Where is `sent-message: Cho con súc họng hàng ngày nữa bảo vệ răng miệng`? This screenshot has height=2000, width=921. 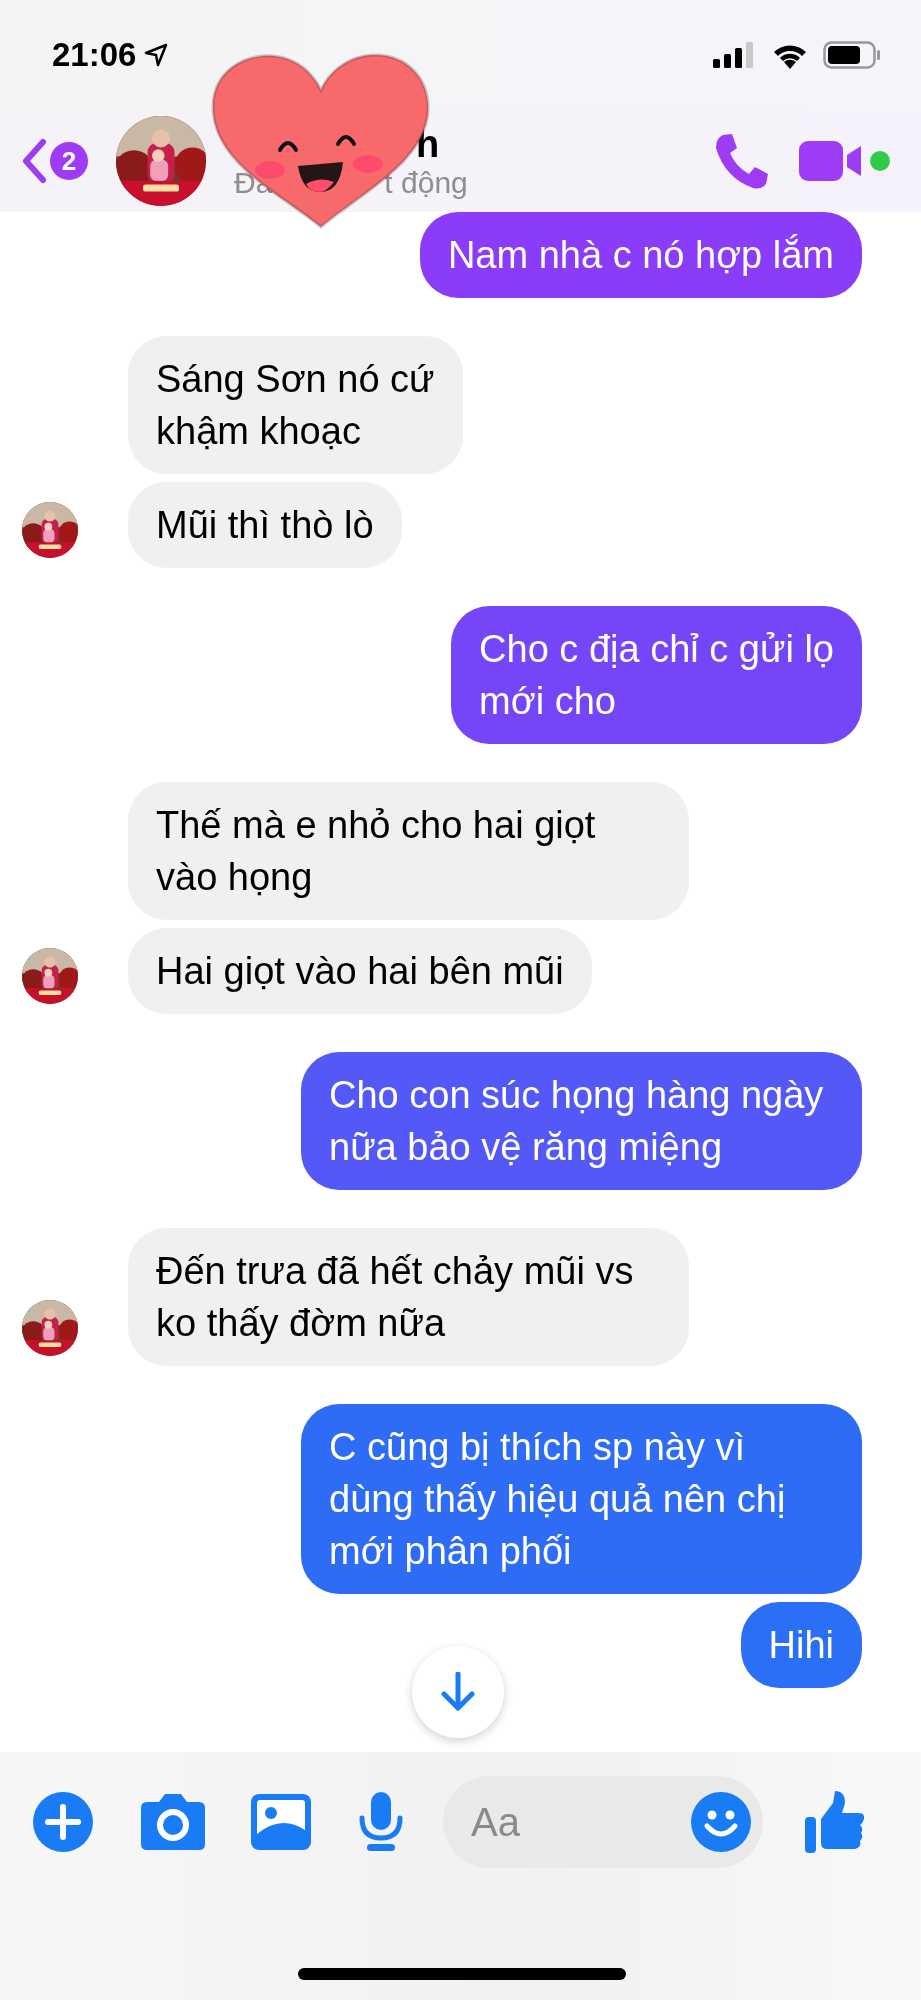
sent-message: Cho con súc họng hàng ngày nữa bảo vệ răng miệng is located at coordinates (581, 1121).